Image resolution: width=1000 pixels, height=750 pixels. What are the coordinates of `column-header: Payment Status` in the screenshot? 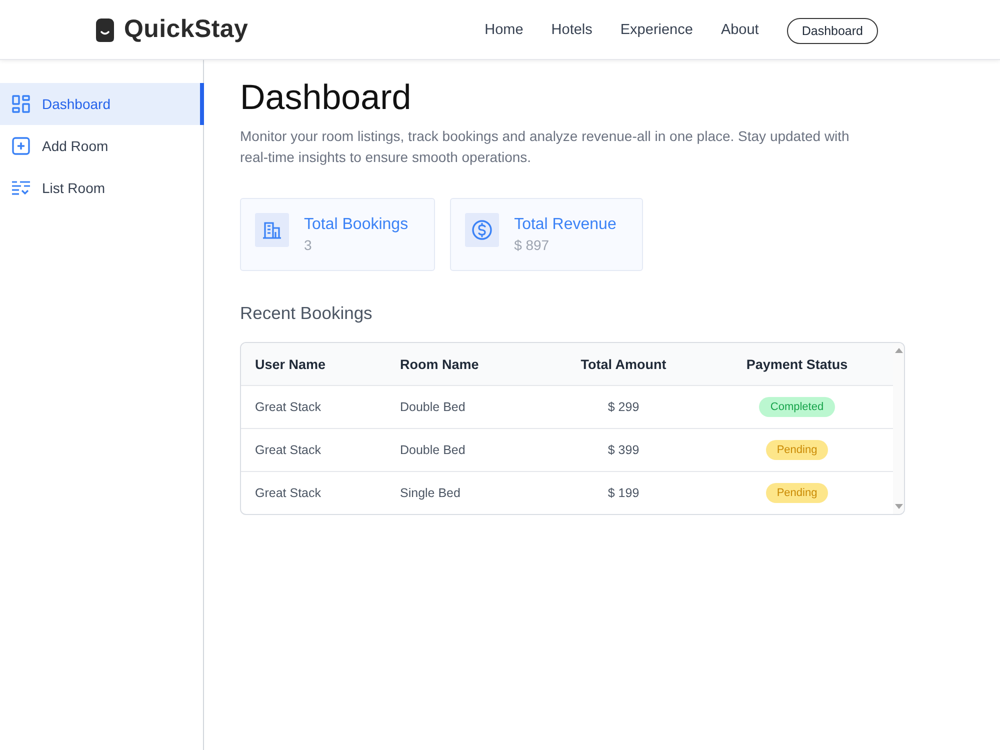 It's located at (797, 364).